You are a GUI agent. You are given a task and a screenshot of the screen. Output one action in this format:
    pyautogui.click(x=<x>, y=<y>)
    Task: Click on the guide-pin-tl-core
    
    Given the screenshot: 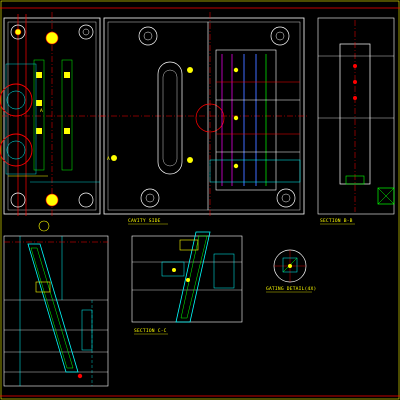 What is the action you would take?
    pyautogui.click(x=18, y=32)
    